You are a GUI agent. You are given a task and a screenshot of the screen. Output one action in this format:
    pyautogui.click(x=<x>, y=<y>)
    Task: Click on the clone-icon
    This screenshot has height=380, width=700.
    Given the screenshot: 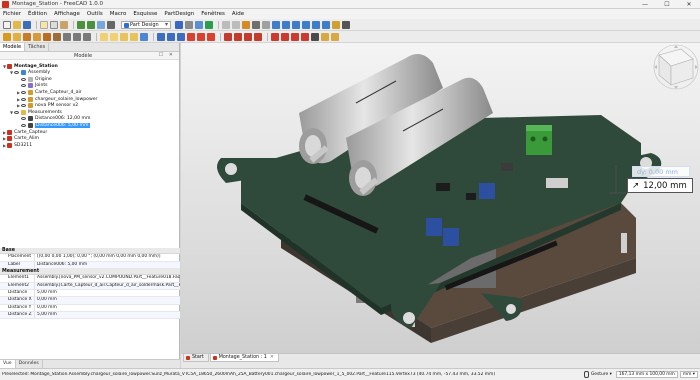 What is the action you would take?
    pyautogui.click(x=47, y=36)
    